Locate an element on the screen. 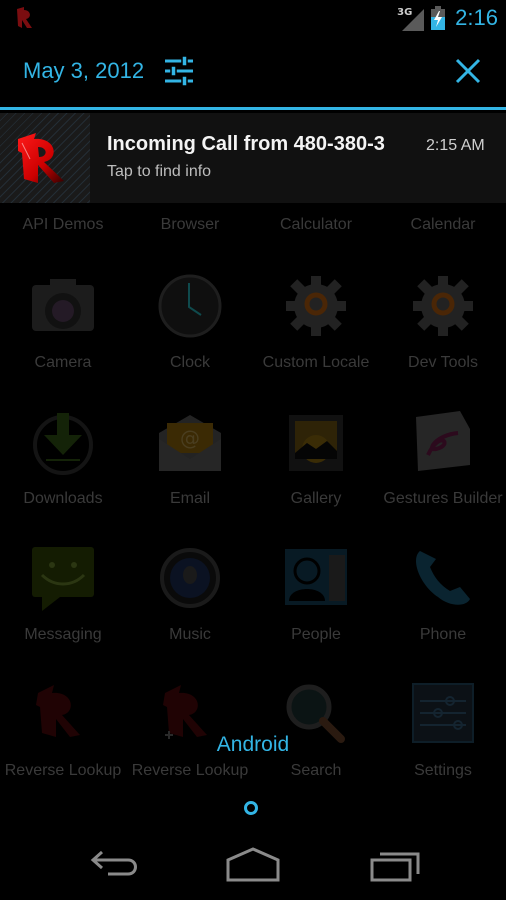  notification-shade-header: May 3, 2012 is located at coordinates (253, 71).